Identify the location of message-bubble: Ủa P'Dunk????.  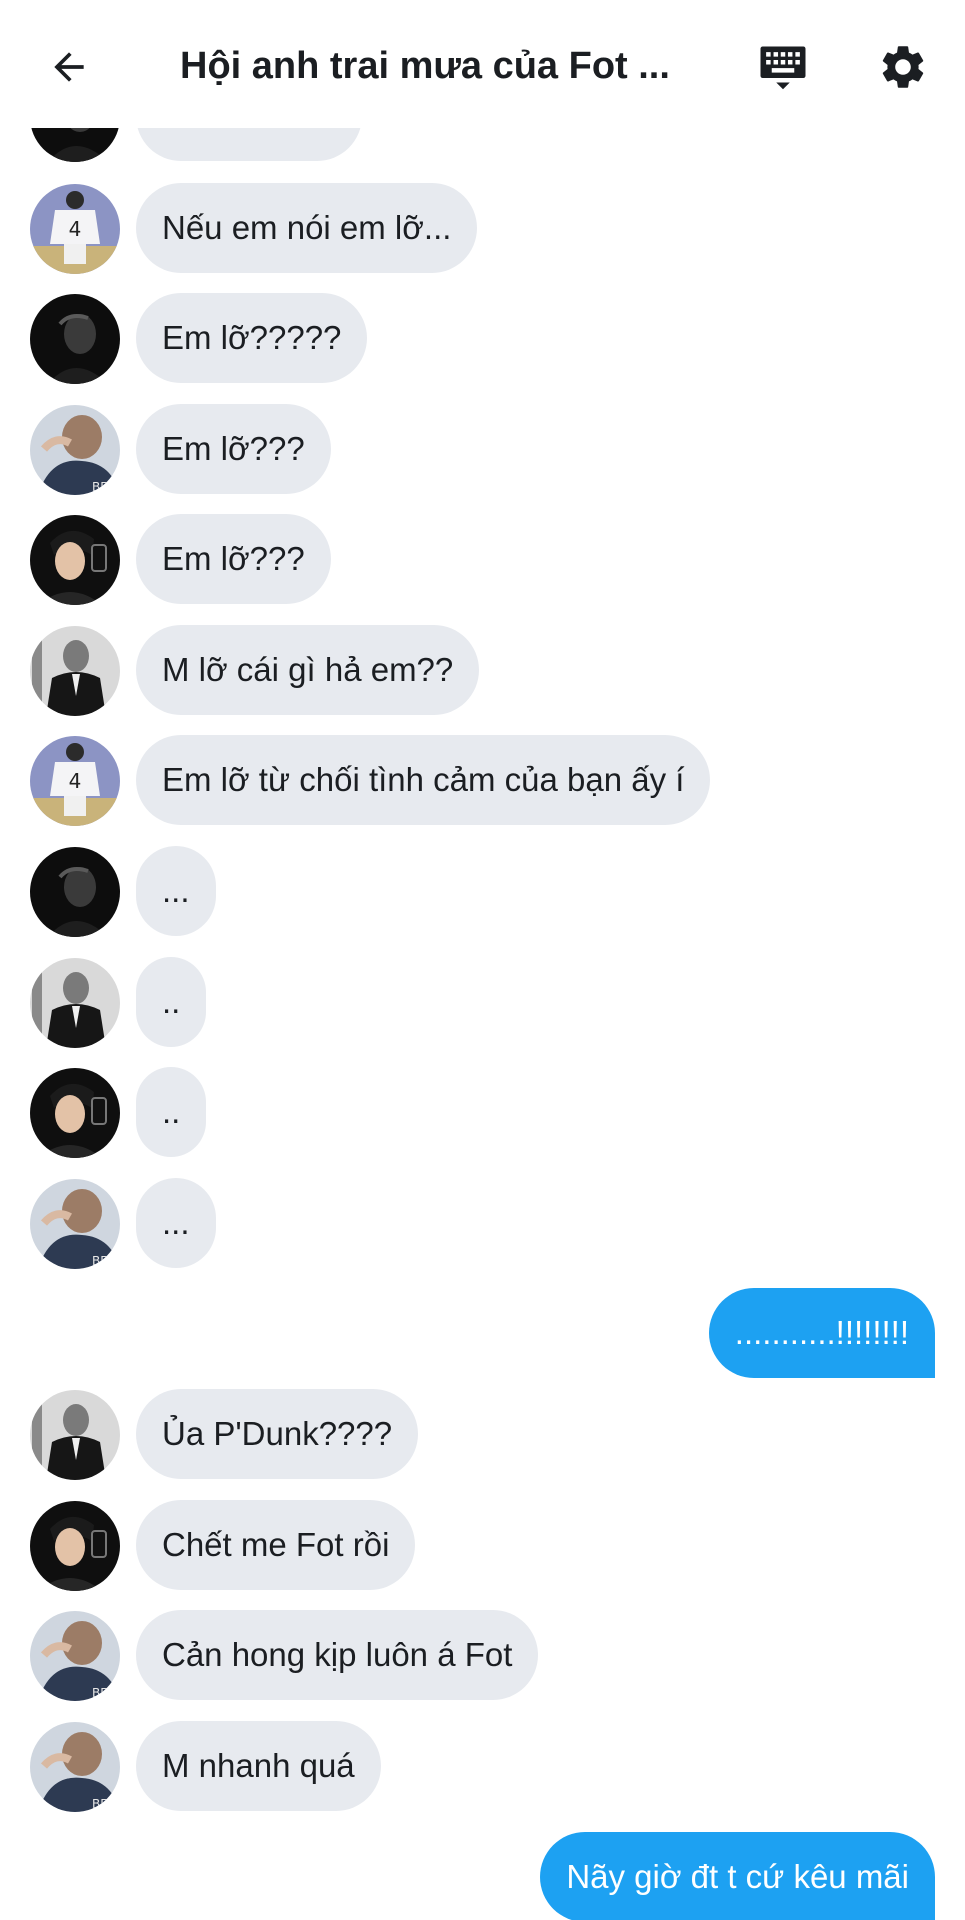
(277, 1434).